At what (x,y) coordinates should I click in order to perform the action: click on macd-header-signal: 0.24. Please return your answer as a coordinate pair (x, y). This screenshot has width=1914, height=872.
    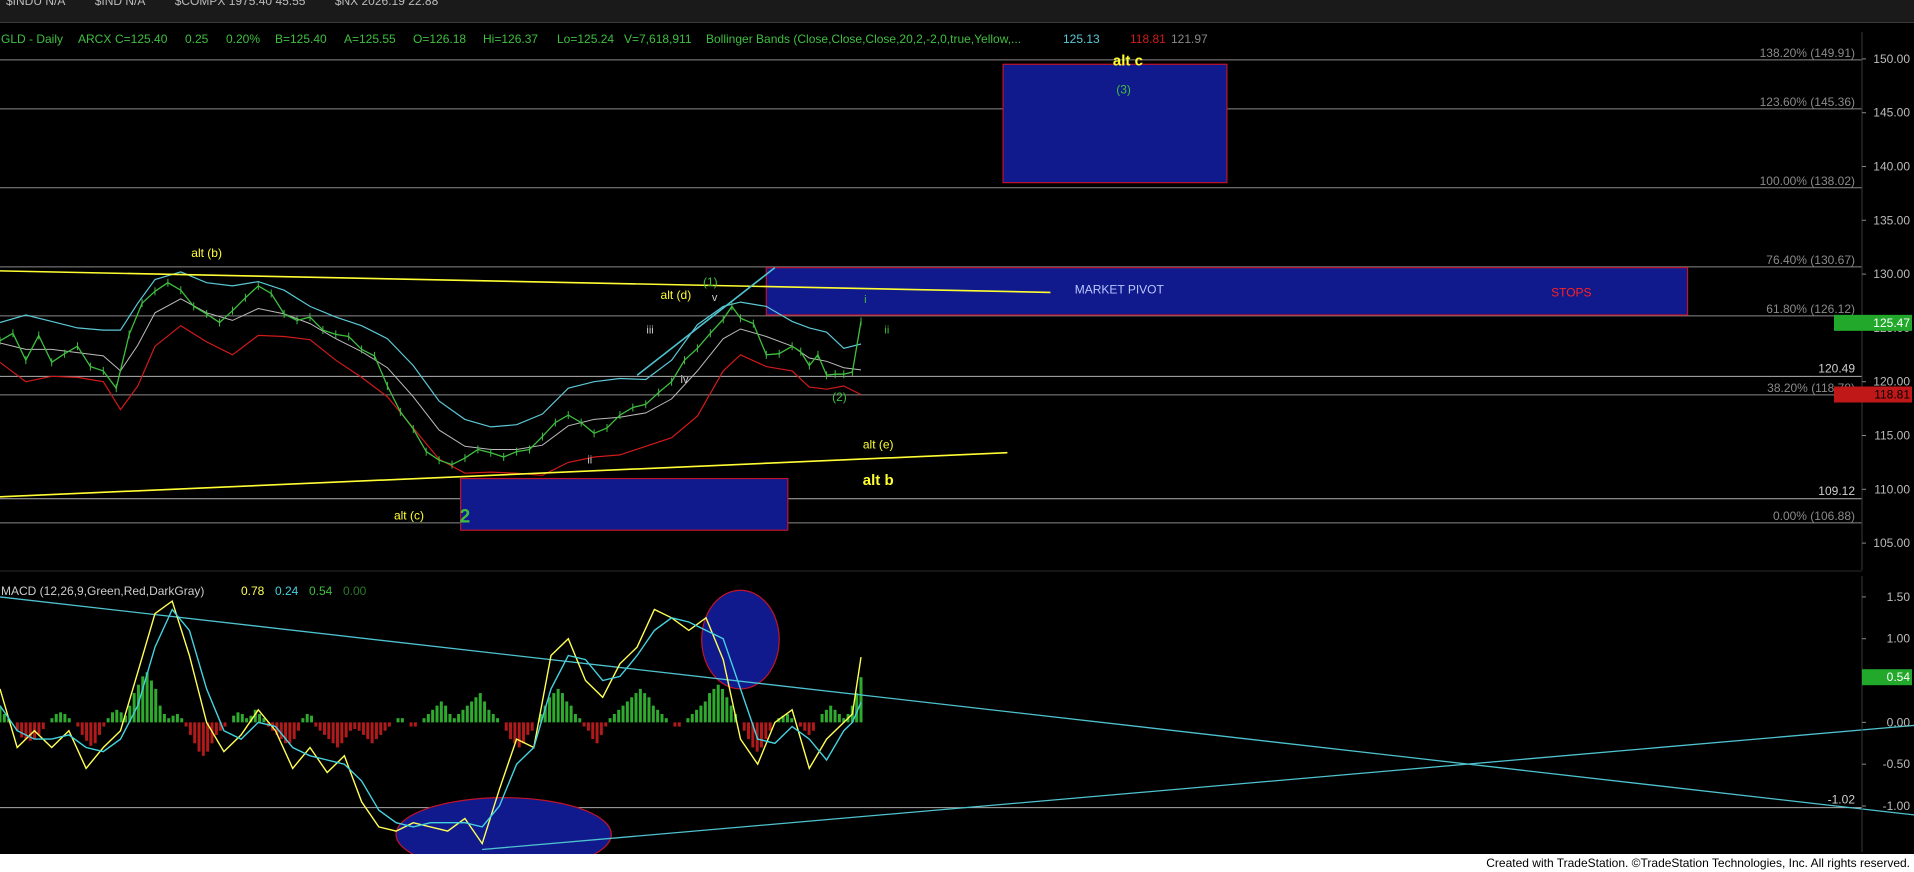
    Looking at the image, I should click on (287, 591).